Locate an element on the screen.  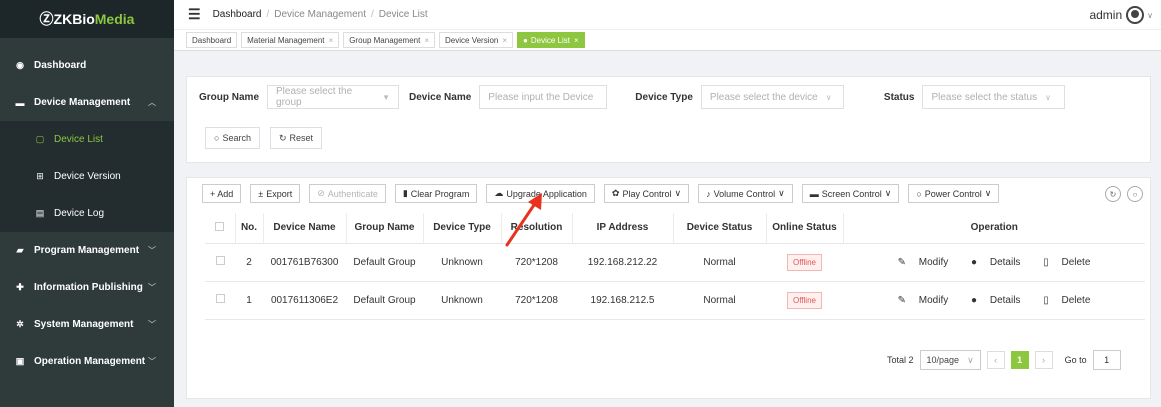
group-name-label: Group Name is located at coordinates (229, 97).